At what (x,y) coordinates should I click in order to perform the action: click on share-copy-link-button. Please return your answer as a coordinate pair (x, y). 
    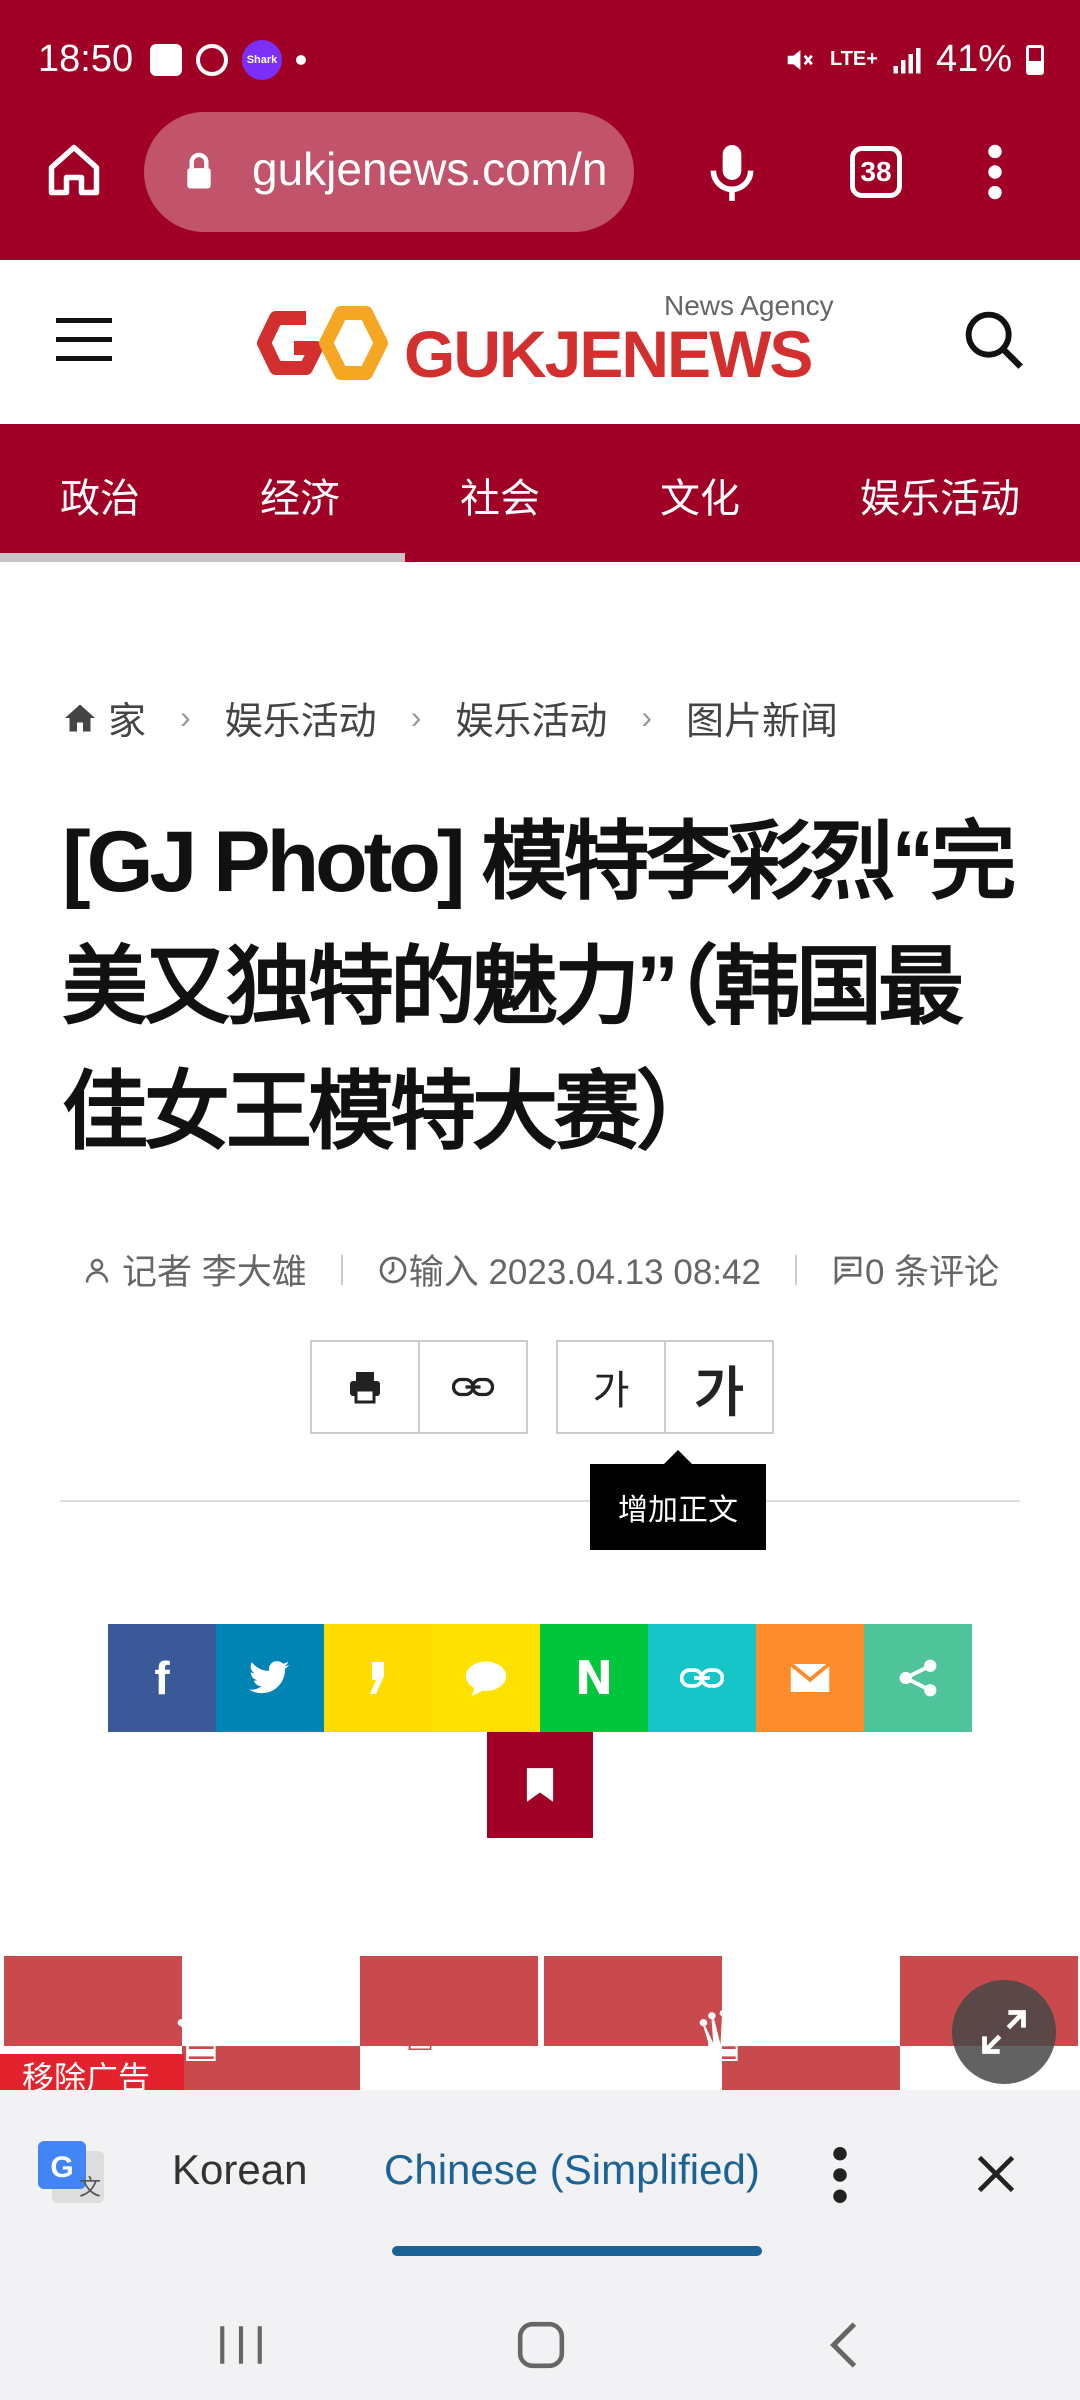
    Looking at the image, I should click on (702, 1678).